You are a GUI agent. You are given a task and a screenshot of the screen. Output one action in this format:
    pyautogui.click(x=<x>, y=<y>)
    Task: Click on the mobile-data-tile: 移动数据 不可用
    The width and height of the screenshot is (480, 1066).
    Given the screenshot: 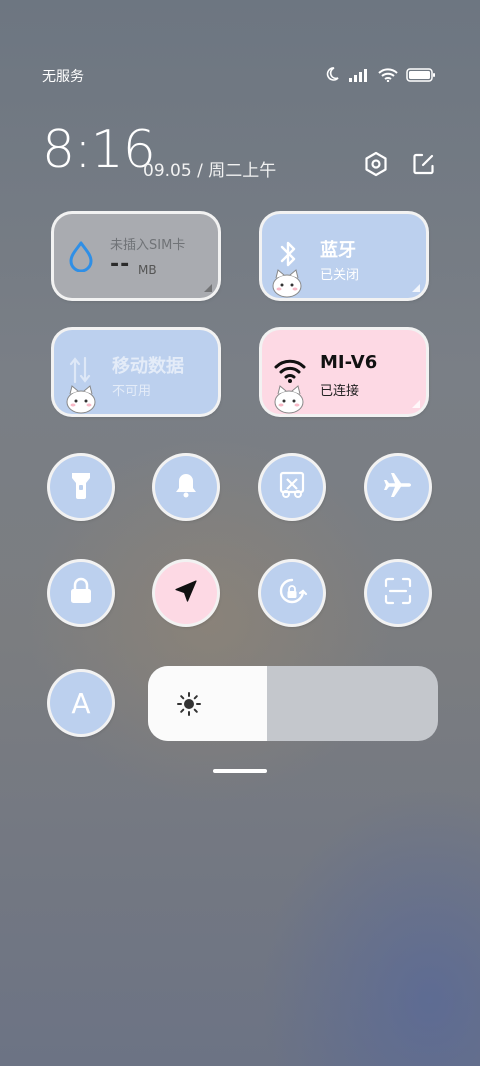 What is the action you would take?
    pyautogui.click(x=136, y=372)
    